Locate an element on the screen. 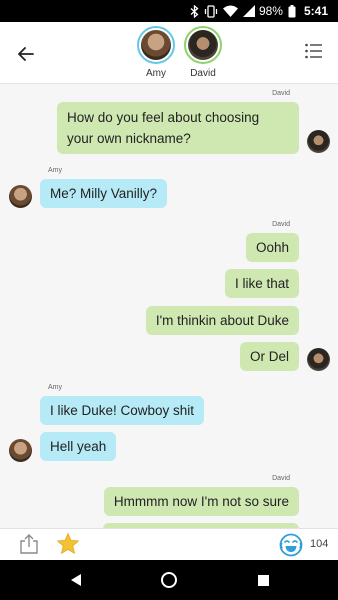 The image size is (338, 600). navigation-bar is located at coordinates (169, 580).